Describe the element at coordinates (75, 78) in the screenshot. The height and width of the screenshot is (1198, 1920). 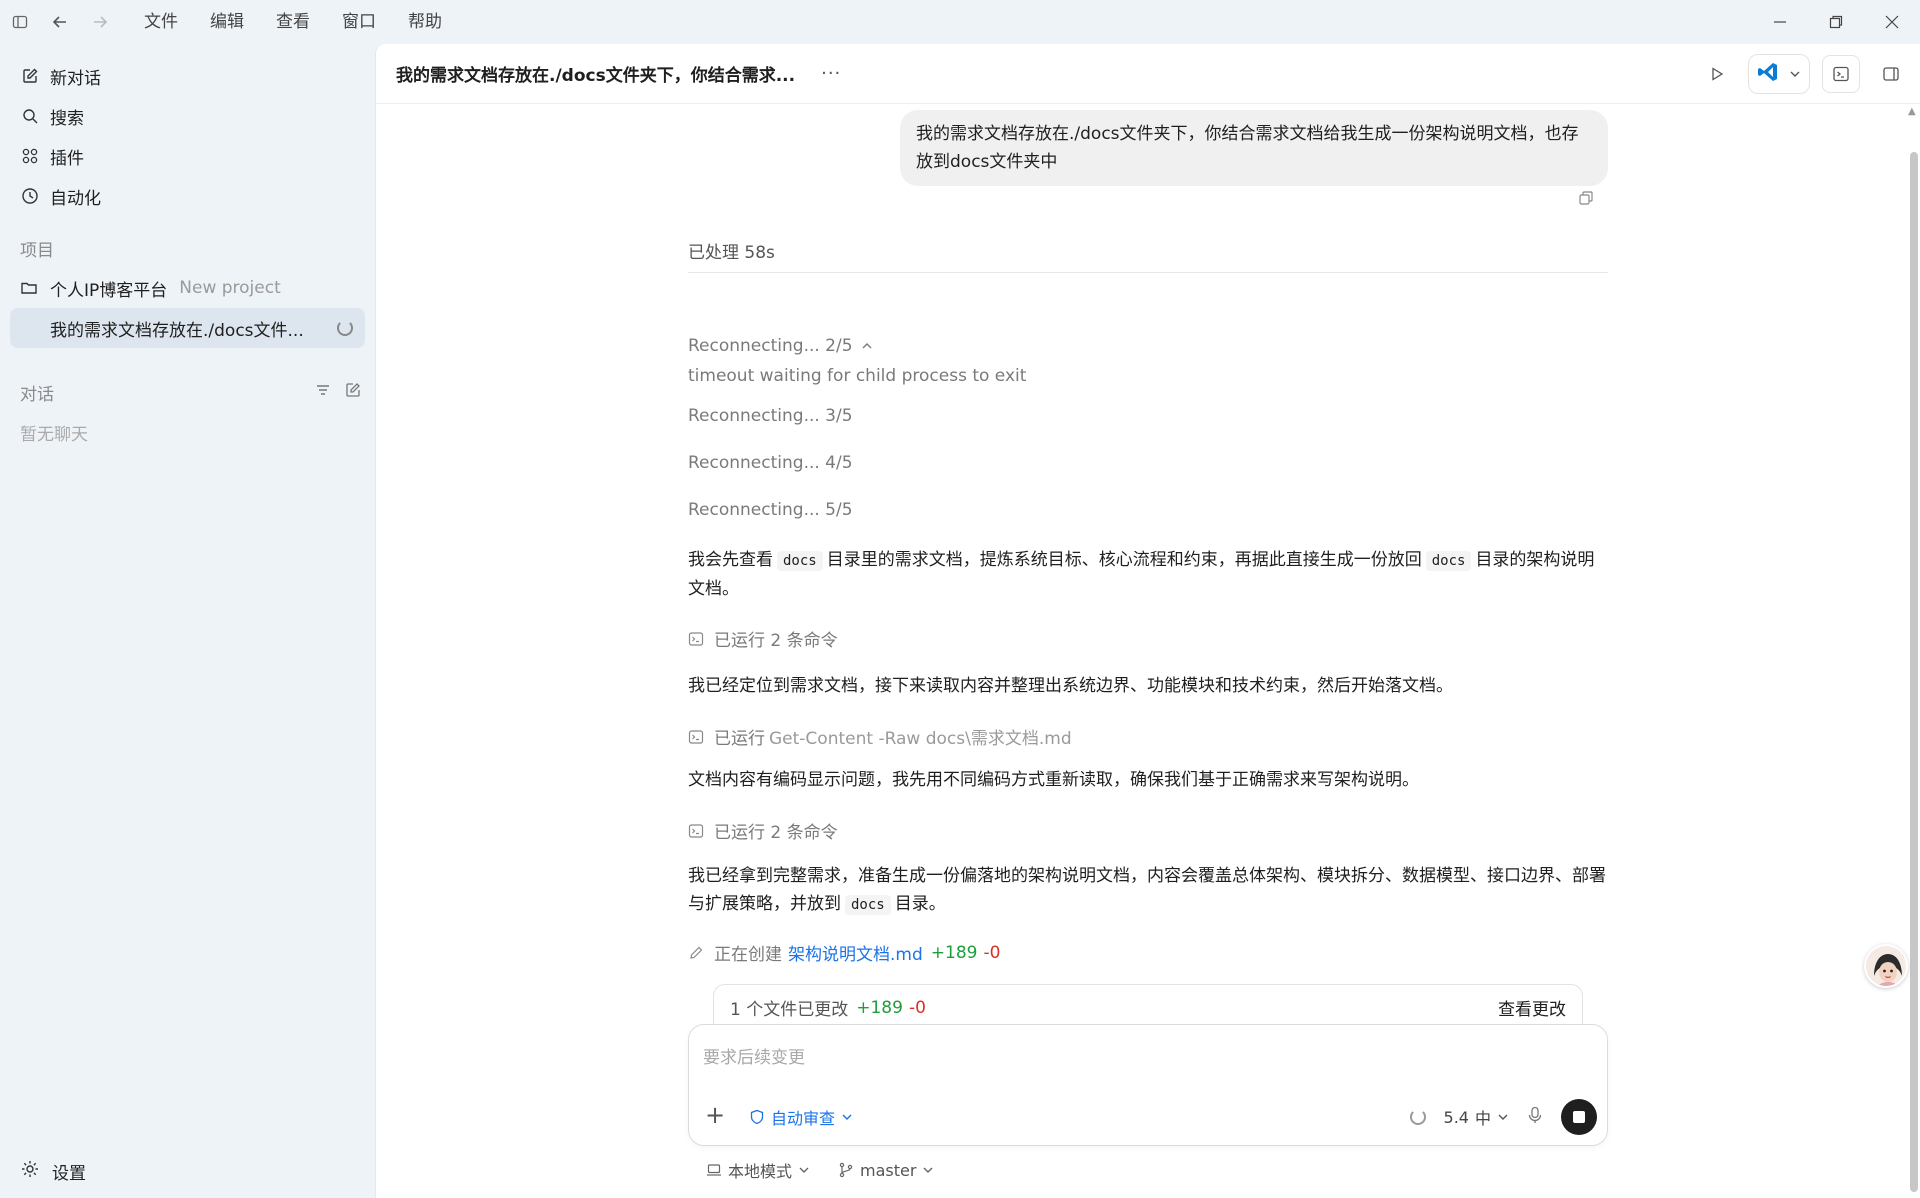
I see `sidebar-item-label: 新对话` at that location.